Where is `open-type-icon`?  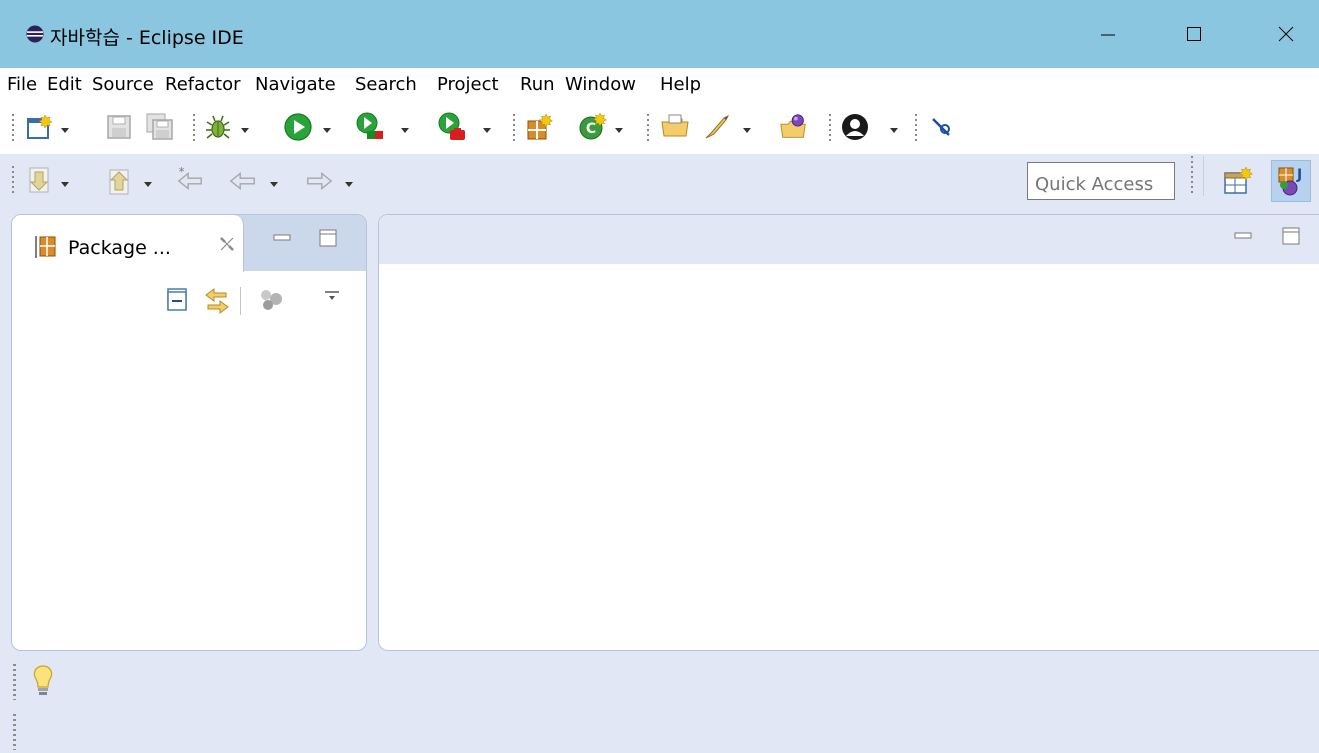 open-type-icon is located at coordinates (675, 125).